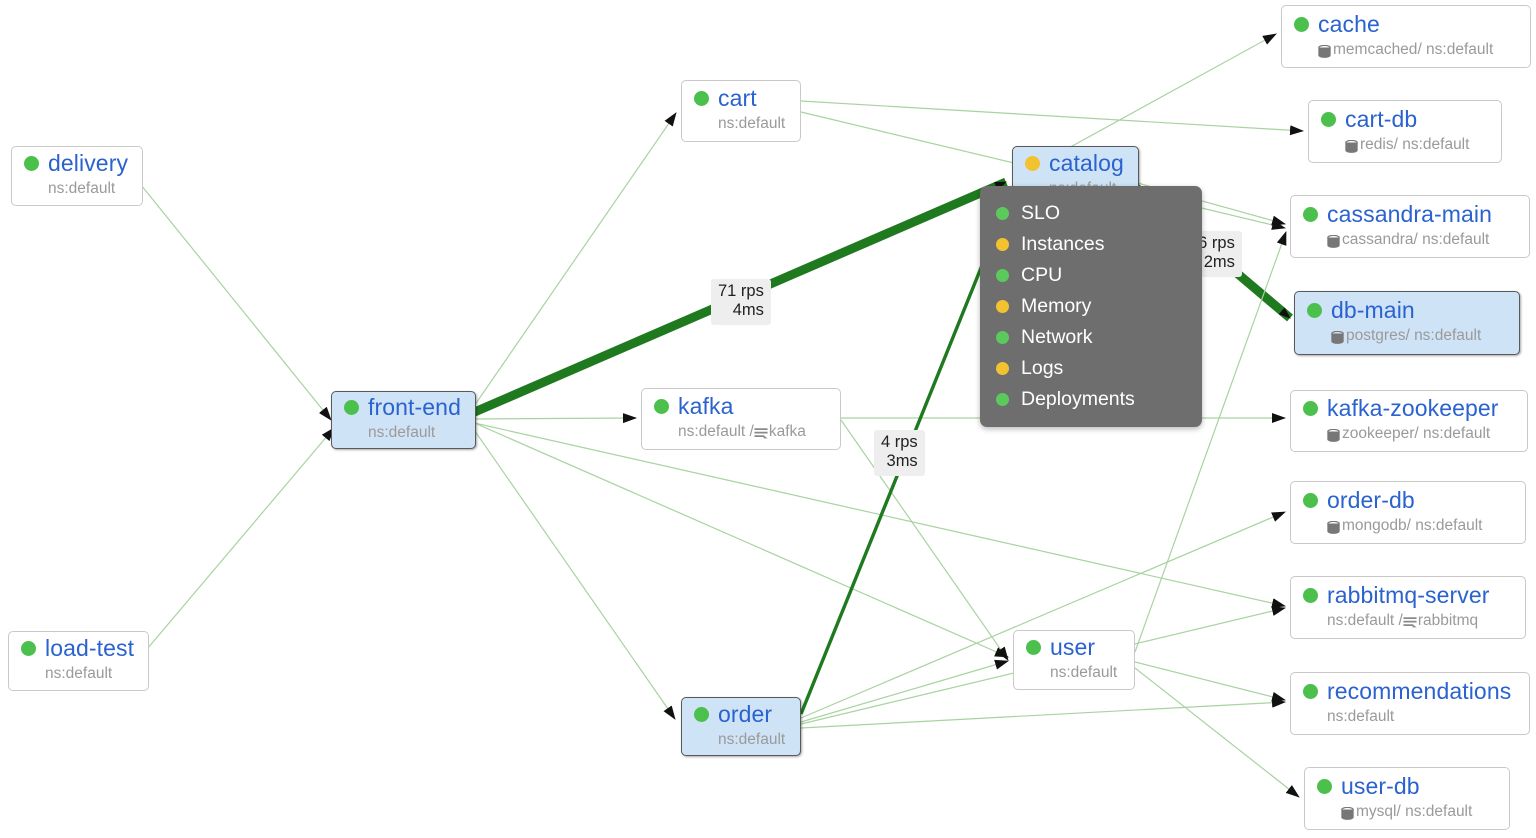 Image resolution: width=1536 pixels, height=838 pixels. I want to click on node-kafka: kafka ns:default / kafka, so click(741, 419).